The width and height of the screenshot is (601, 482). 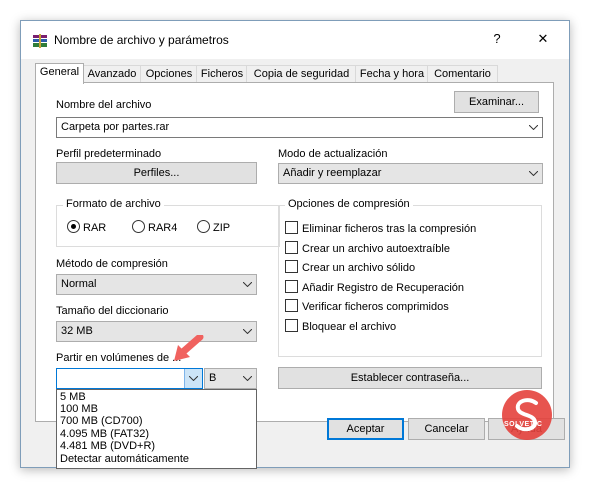 What do you see at coordinates (141, 40) in the screenshot?
I see `window-title: Nombre de archivo y parámetros` at bounding box center [141, 40].